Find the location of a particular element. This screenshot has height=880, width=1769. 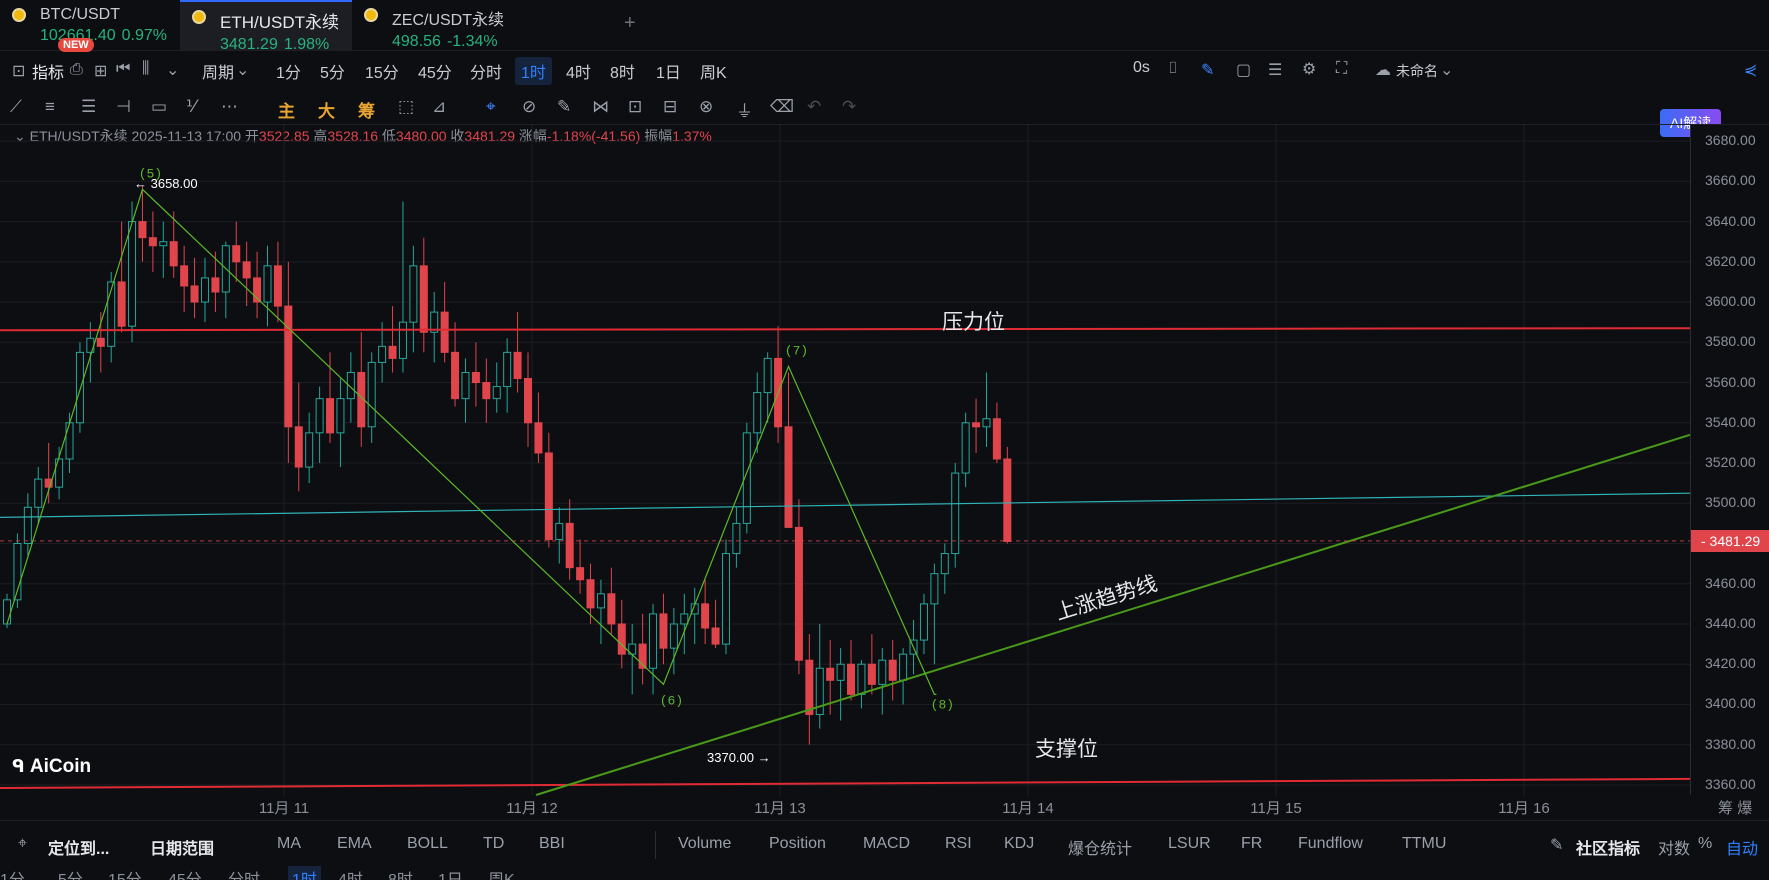

bottom-interval-timeshare: 分时 is located at coordinates (244, 873).